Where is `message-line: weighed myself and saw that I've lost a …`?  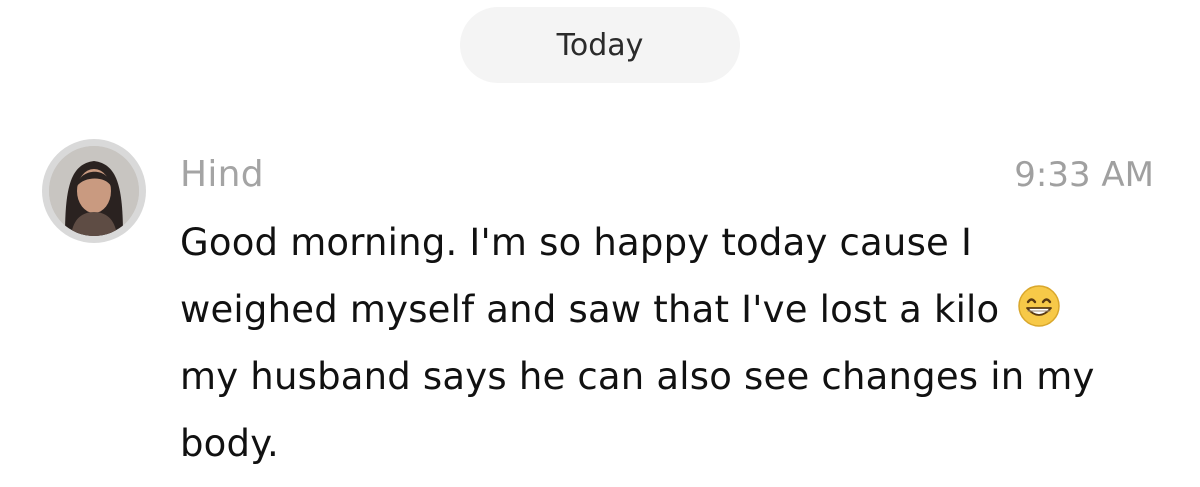 message-line: weighed myself and saw that I've lost a … is located at coordinates (590, 309).